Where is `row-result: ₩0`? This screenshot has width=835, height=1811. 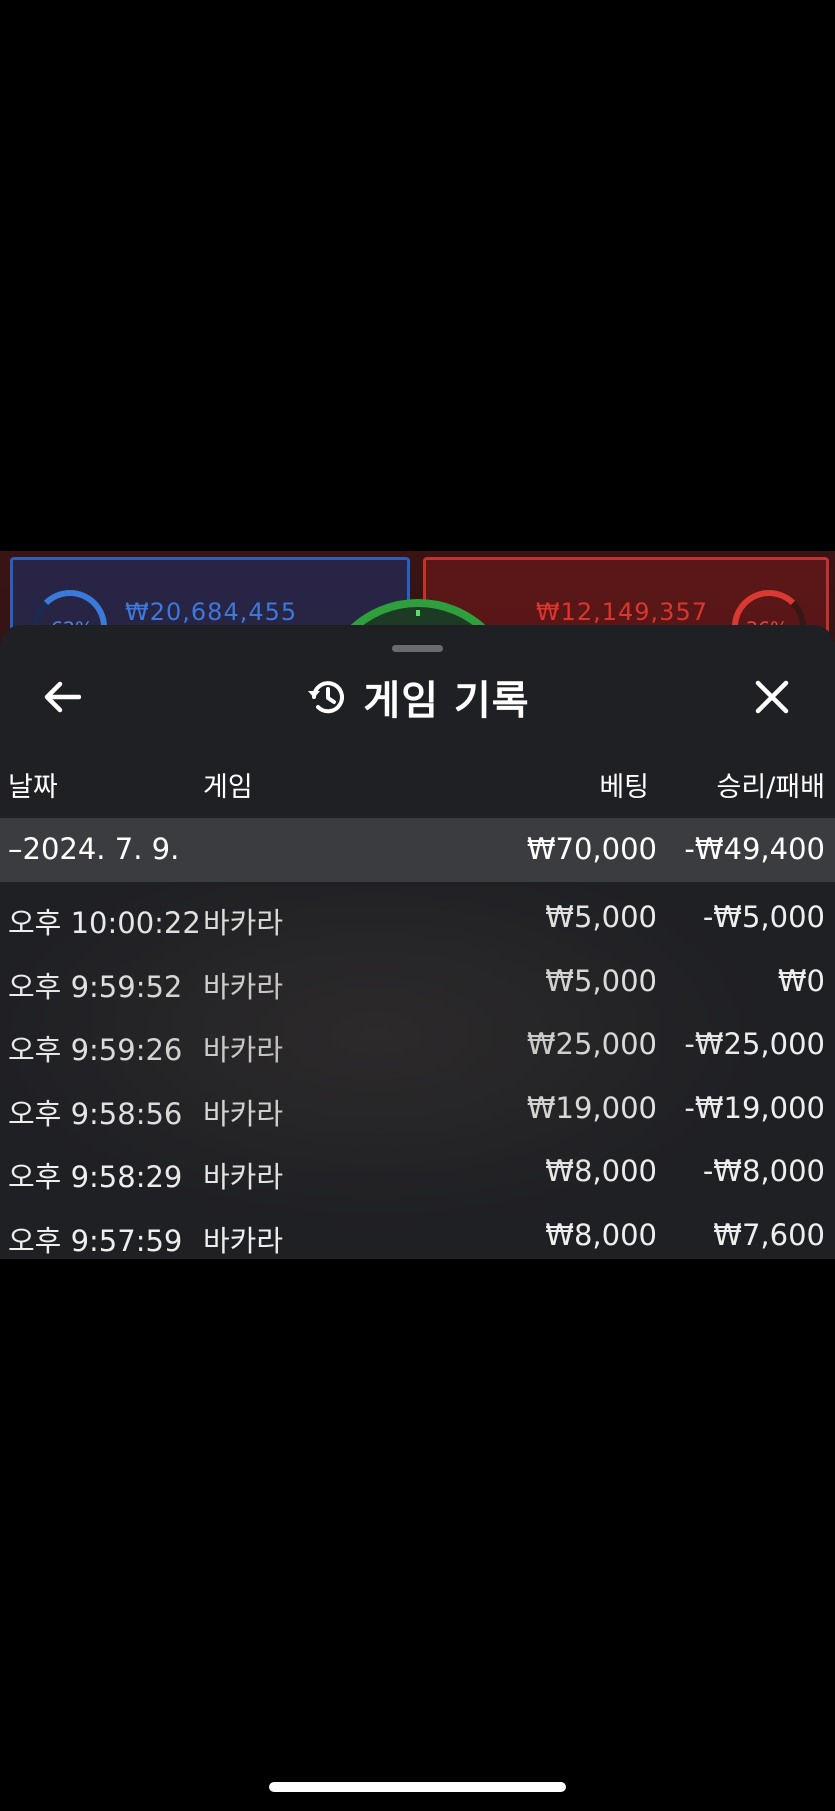 row-result: ₩0 is located at coordinates (801, 981).